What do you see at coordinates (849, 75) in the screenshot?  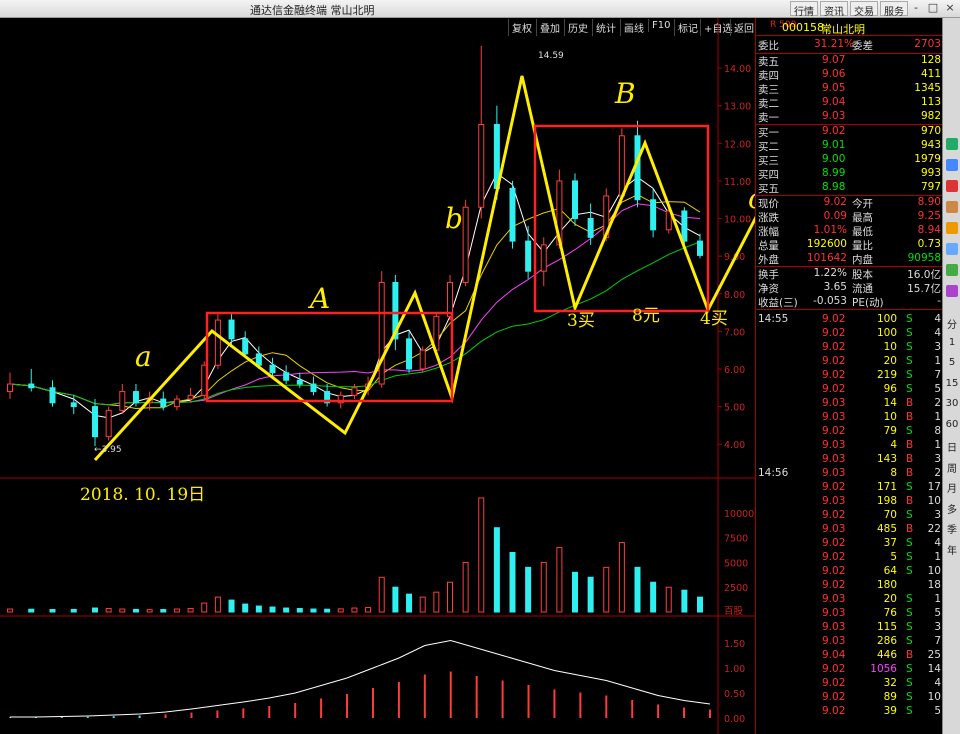 I see `ask-row: 卖四 9.06 411` at bounding box center [849, 75].